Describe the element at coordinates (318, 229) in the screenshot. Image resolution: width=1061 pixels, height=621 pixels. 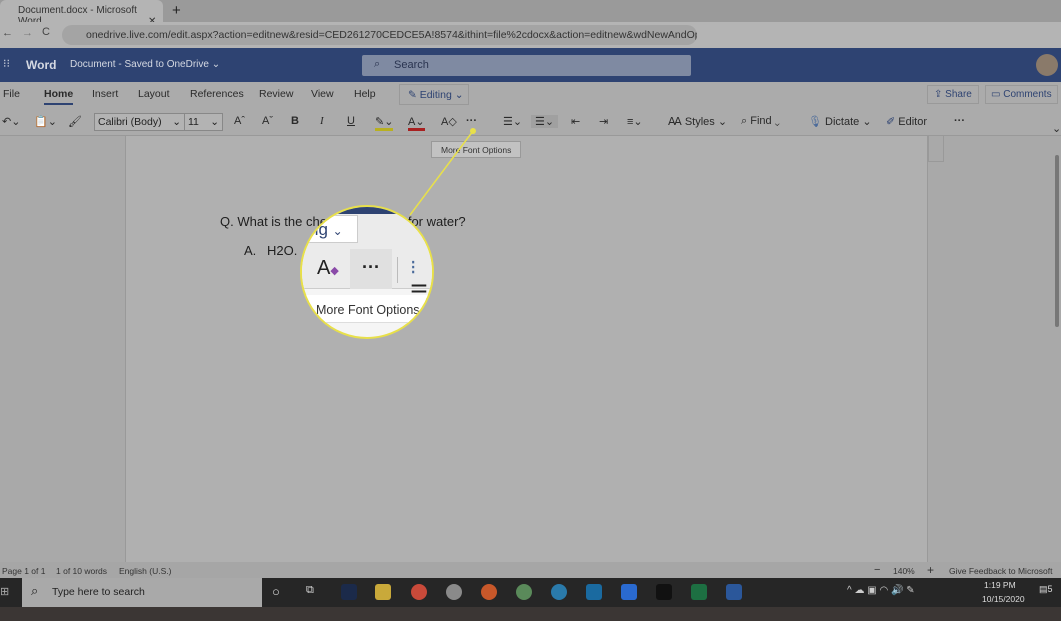
I see `magnified-mode-text: ng` at that location.